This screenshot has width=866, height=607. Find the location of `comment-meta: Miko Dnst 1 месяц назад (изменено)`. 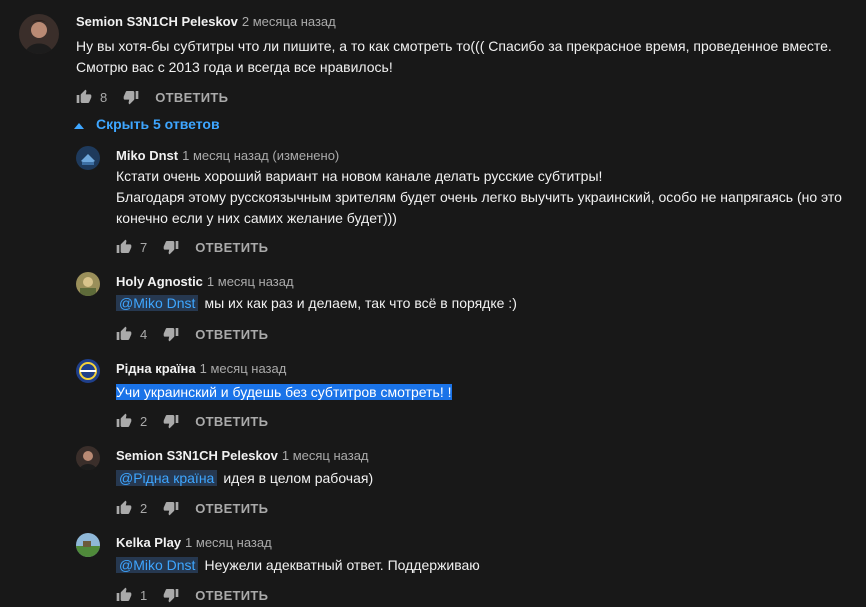

comment-meta: Miko Dnst 1 месяц назад (изменено) is located at coordinates (227, 155).